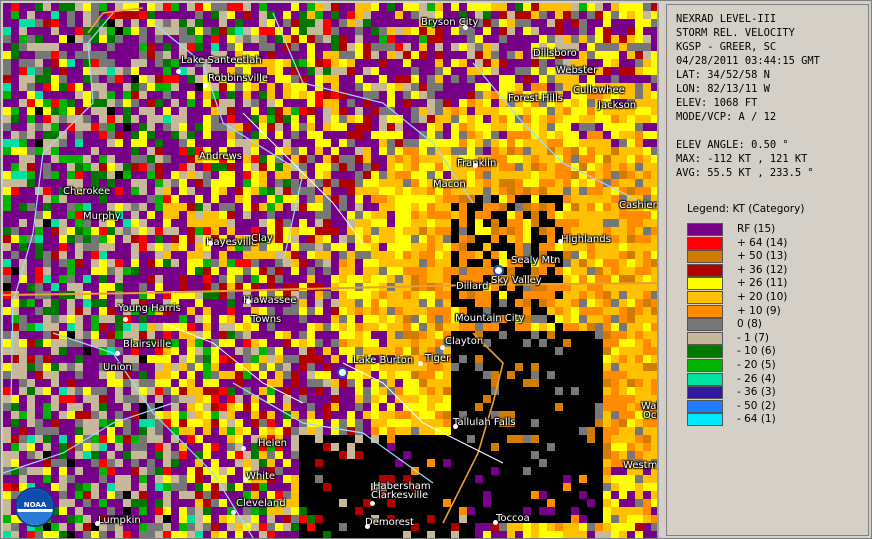 The height and width of the screenshot is (539, 872). What do you see at coordinates (270, 300) in the screenshot?
I see `city-label: Hiawassee` at bounding box center [270, 300].